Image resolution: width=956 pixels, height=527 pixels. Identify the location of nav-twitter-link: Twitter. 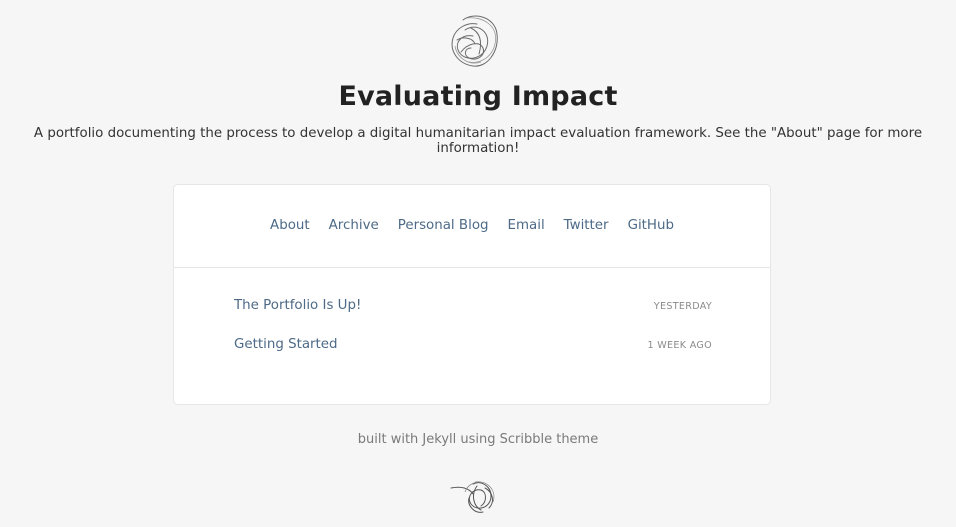
(586, 225).